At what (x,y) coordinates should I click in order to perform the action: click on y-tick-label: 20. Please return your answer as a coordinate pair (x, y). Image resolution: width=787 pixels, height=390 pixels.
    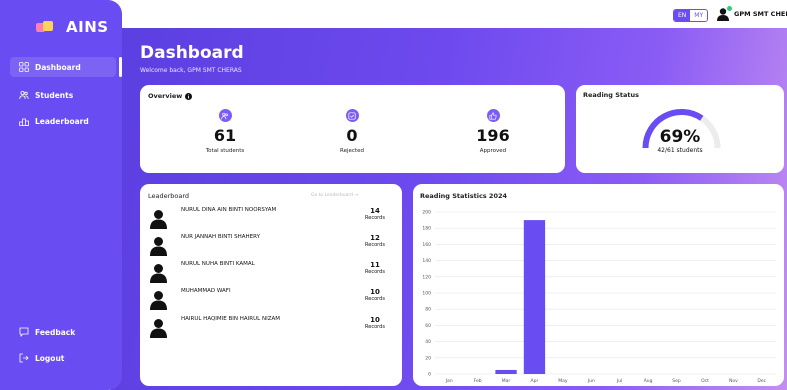
    Looking at the image, I should click on (428, 358).